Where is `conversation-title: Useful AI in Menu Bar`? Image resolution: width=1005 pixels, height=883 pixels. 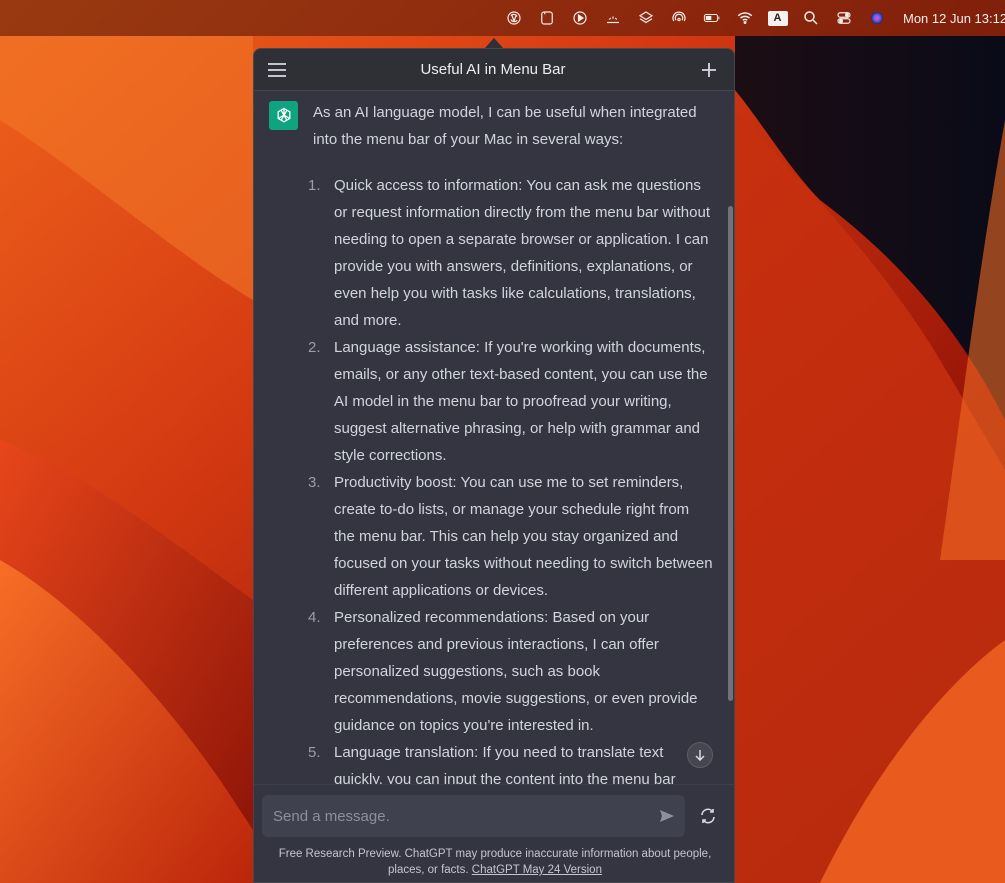 conversation-title: Useful AI in Menu Bar is located at coordinates (493, 69).